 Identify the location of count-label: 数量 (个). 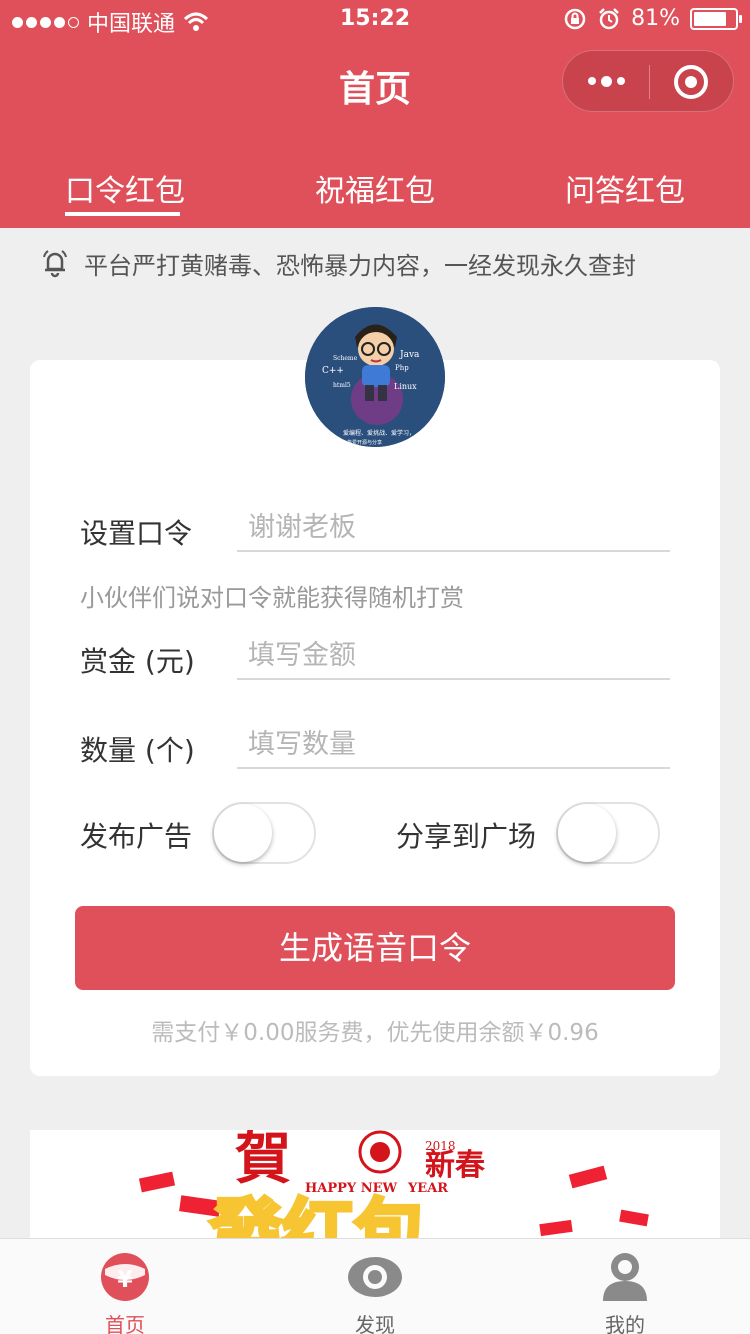
(137, 750).